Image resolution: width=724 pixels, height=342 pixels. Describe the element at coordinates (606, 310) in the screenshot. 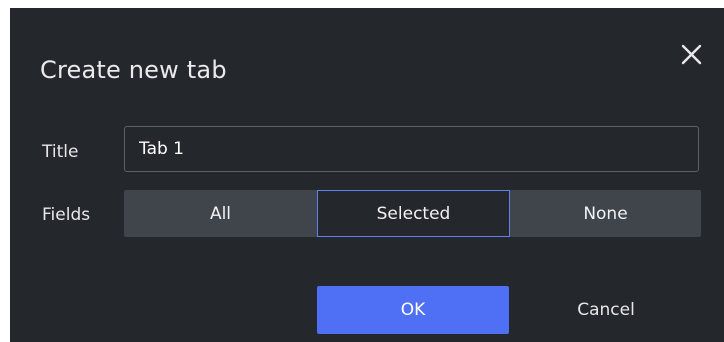

I see `cancel-button: Cancel` at that location.